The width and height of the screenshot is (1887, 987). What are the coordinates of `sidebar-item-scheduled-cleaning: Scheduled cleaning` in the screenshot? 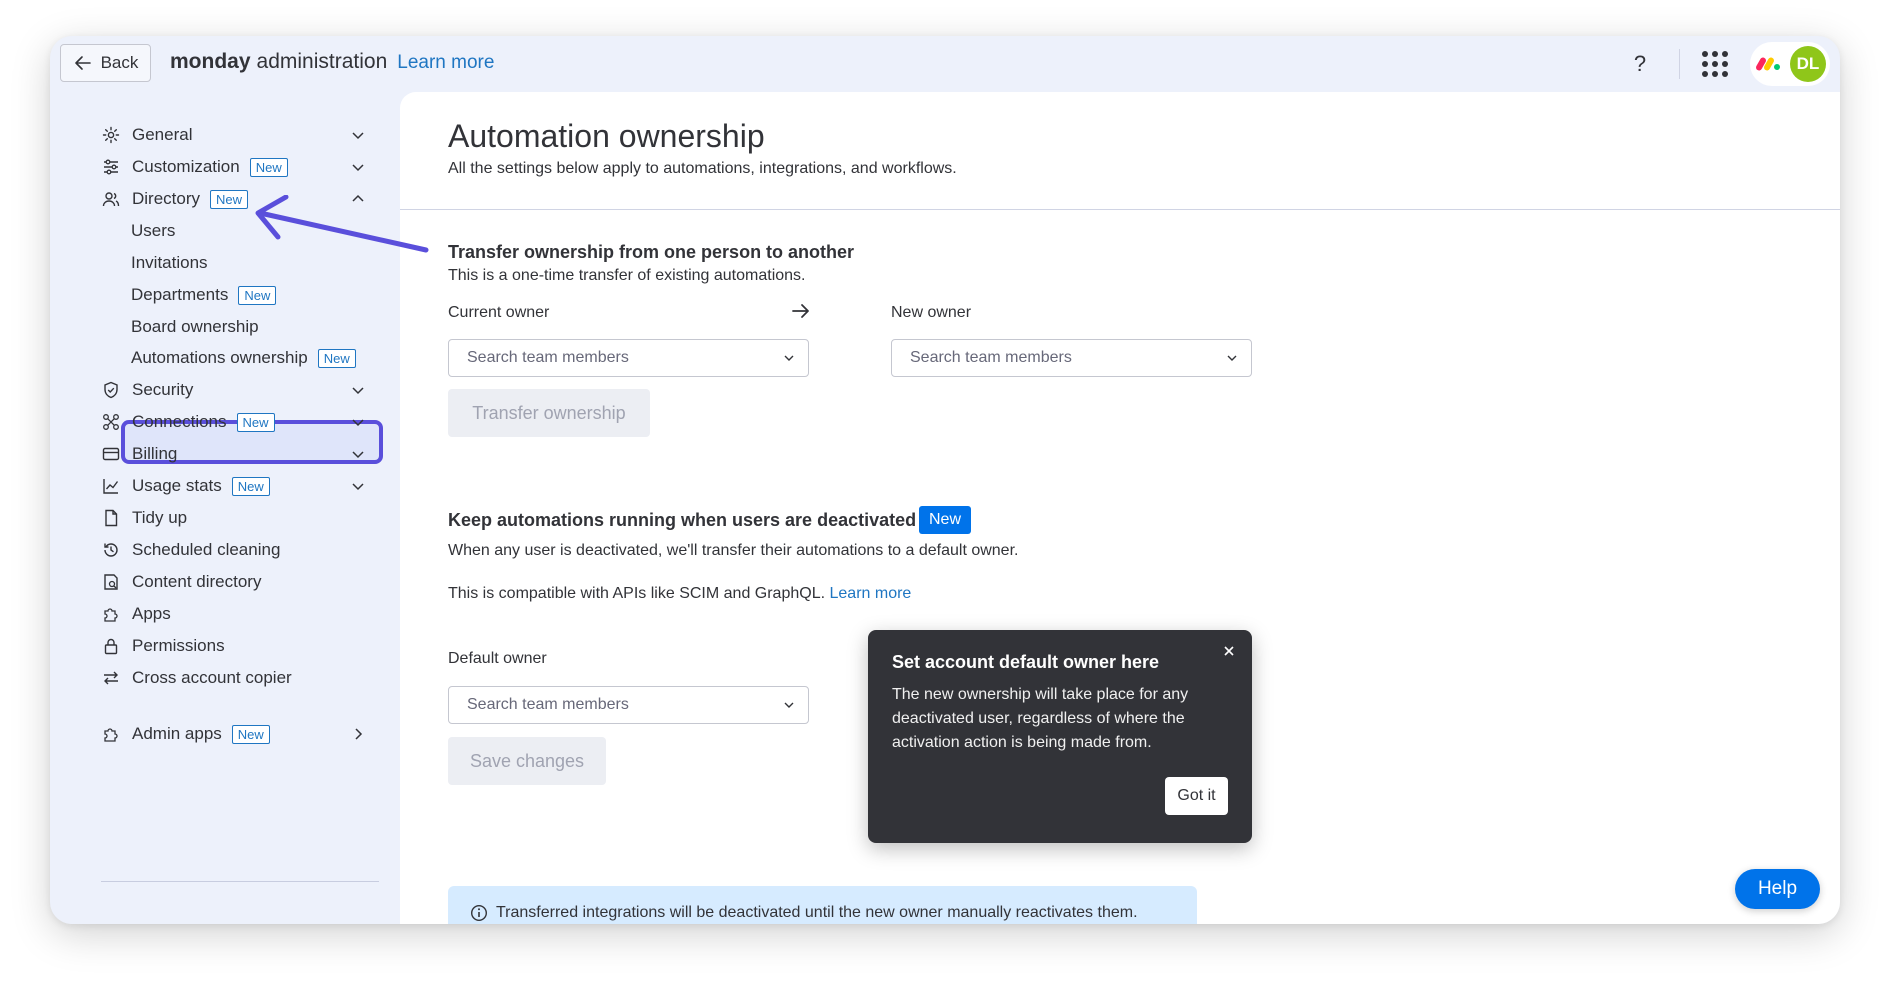 It's located at (191, 550).